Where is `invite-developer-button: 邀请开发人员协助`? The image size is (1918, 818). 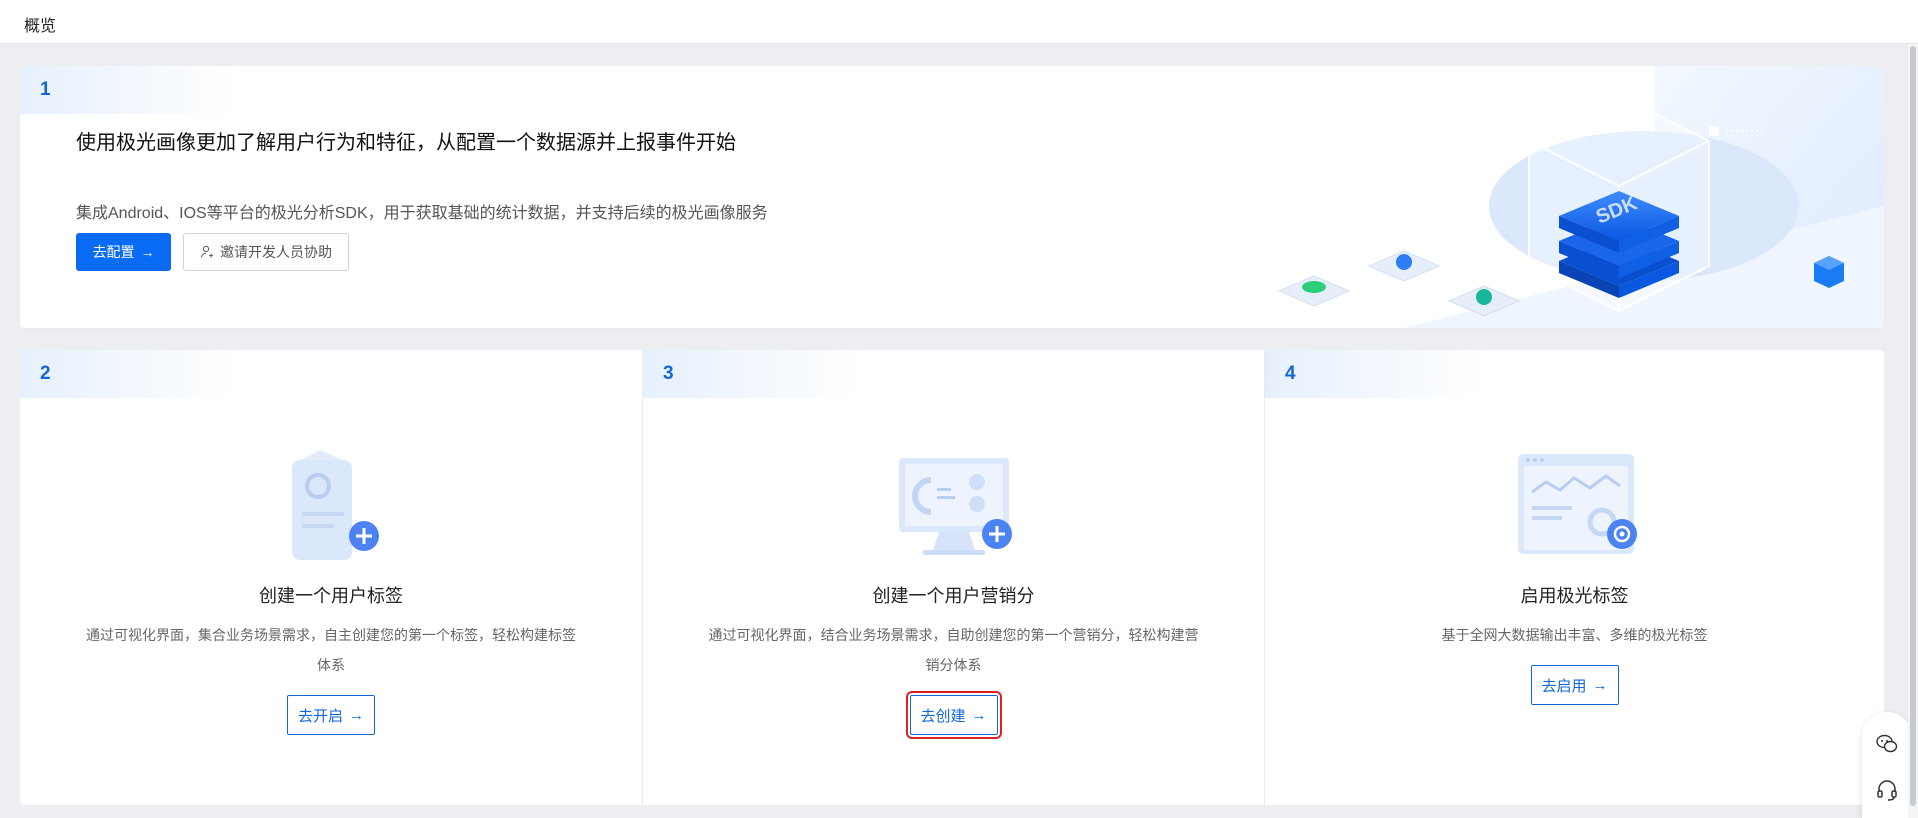
invite-developer-button: 邀请开发人员协助 is located at coordinates (266, 252).